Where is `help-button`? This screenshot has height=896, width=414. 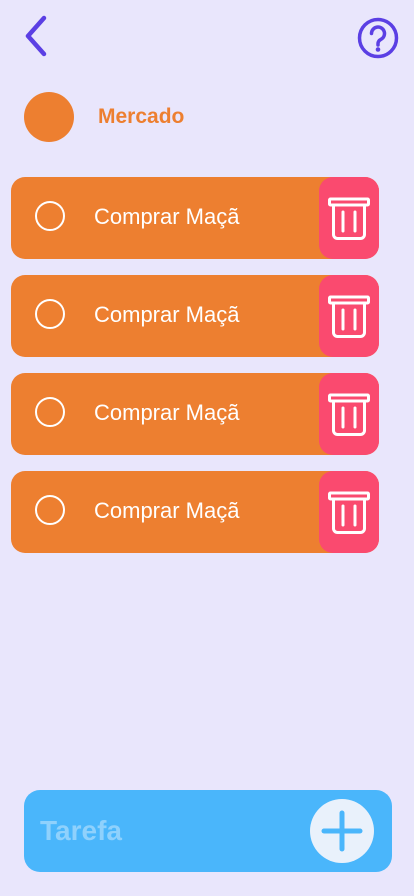 help-button is located at coordinates (378, 38).